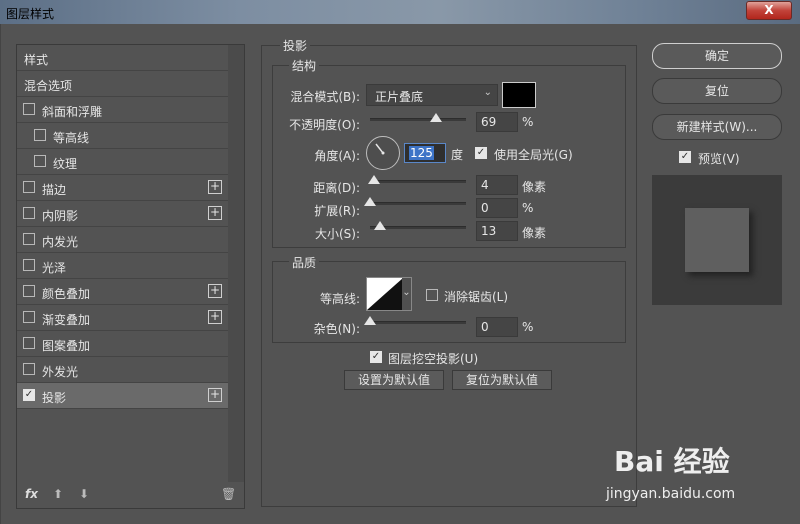 This screenshot has width=800, height=524. I want to click on antialias-label: 消除锯齿(L), so click(476, 296).